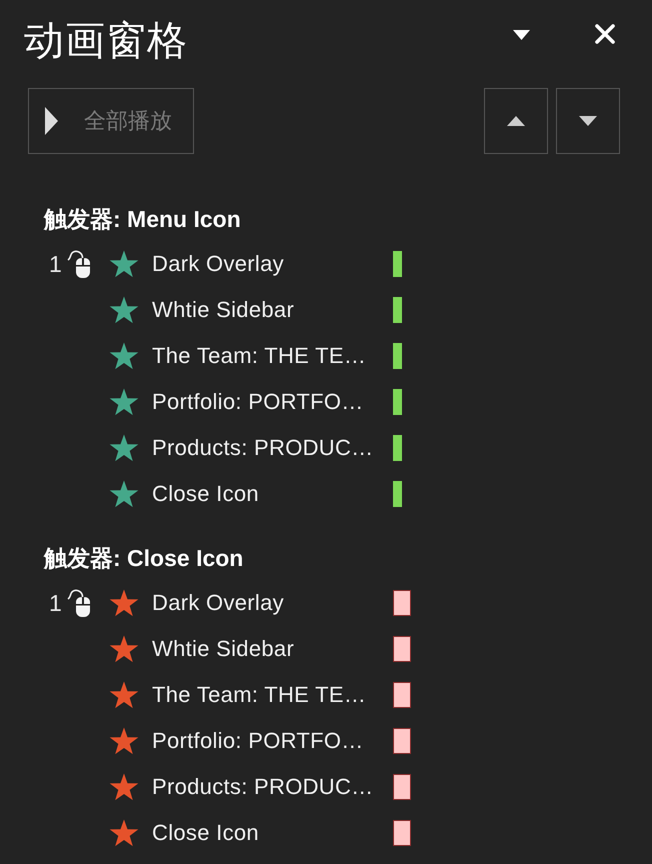  I want to click on trigger-heading: 触发器: Close Icon, so click(144, 558).